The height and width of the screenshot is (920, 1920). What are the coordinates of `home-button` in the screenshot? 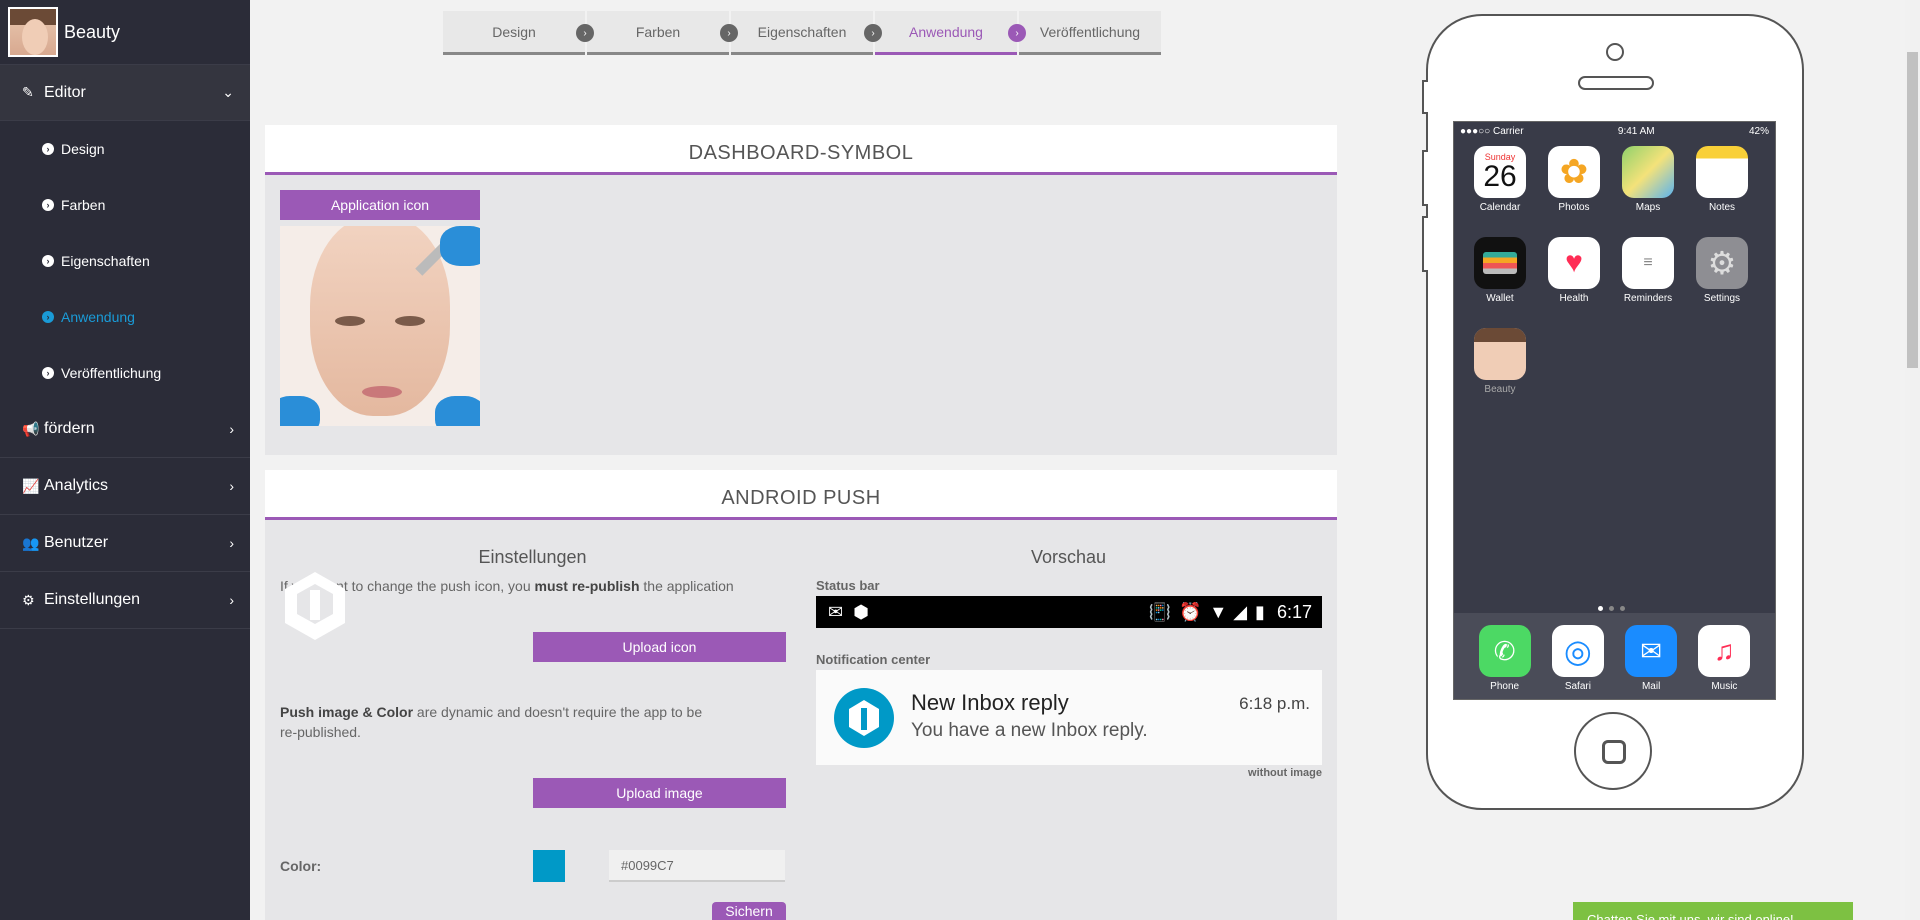 It's located at (1613, 751).